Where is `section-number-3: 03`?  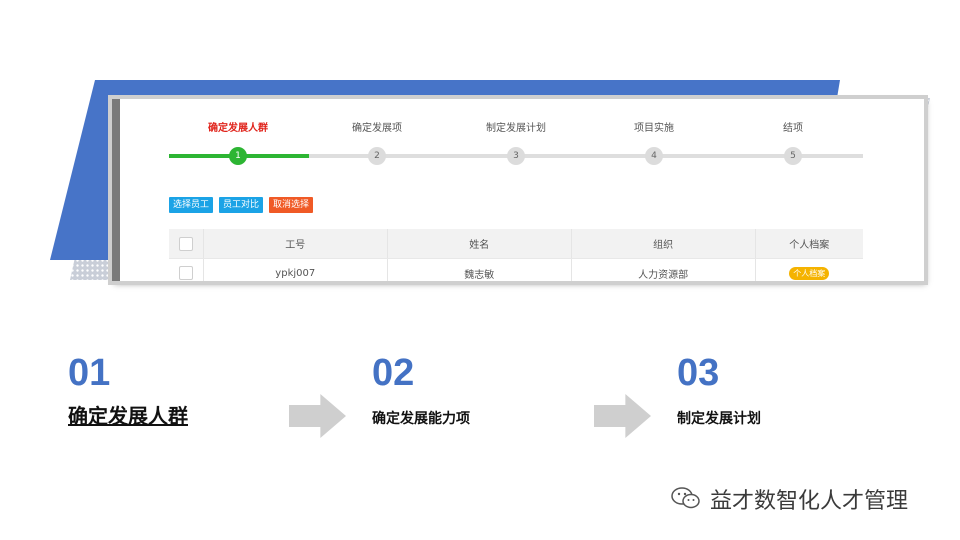 section-number-3: 03 is located at coordinates (698, 373).